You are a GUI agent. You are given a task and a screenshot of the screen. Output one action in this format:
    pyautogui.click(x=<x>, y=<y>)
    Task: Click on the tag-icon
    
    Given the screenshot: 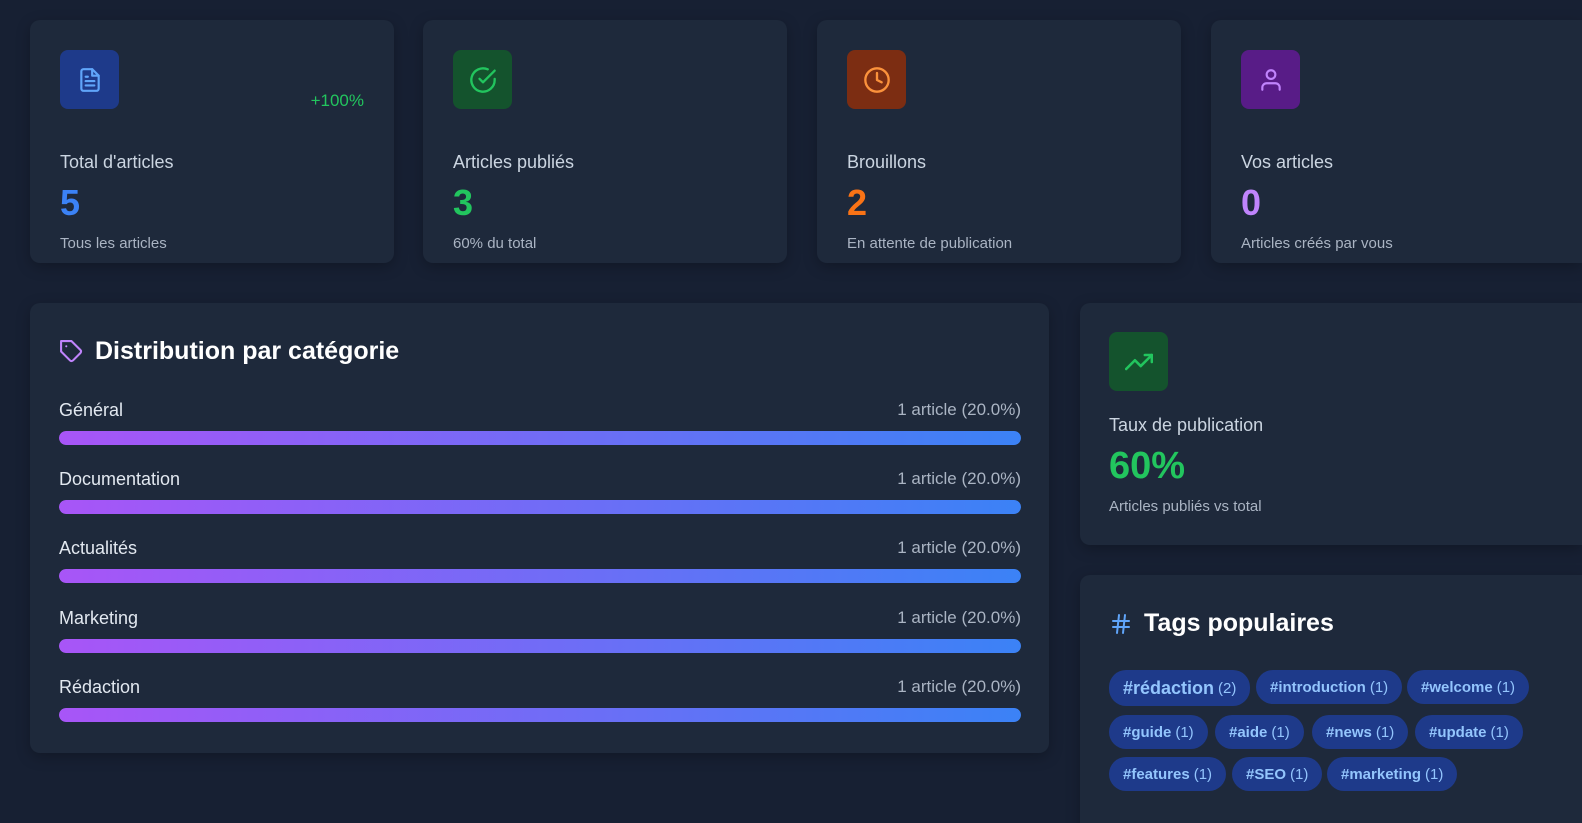 What is the action you would take?
    pyautogui.click(x=71, y=351)
    